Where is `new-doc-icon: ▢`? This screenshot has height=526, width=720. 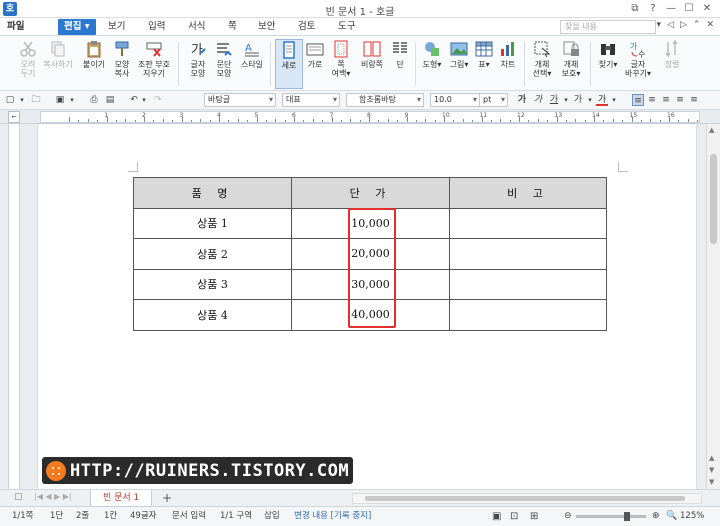 new-doc-icon: ▢ is located at coordinates (10, 100).